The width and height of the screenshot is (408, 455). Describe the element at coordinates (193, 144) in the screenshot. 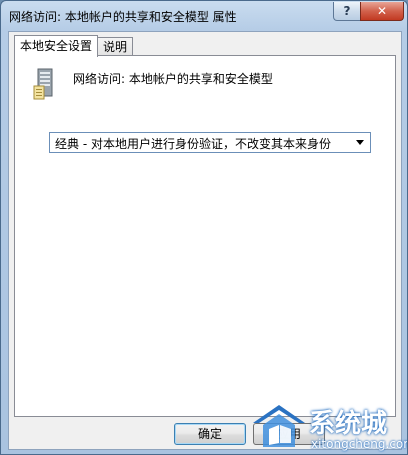

I see `dropdown-selected-value: 经典 - 对本地用户进行身份验证，不改变其本来身份` at that location.